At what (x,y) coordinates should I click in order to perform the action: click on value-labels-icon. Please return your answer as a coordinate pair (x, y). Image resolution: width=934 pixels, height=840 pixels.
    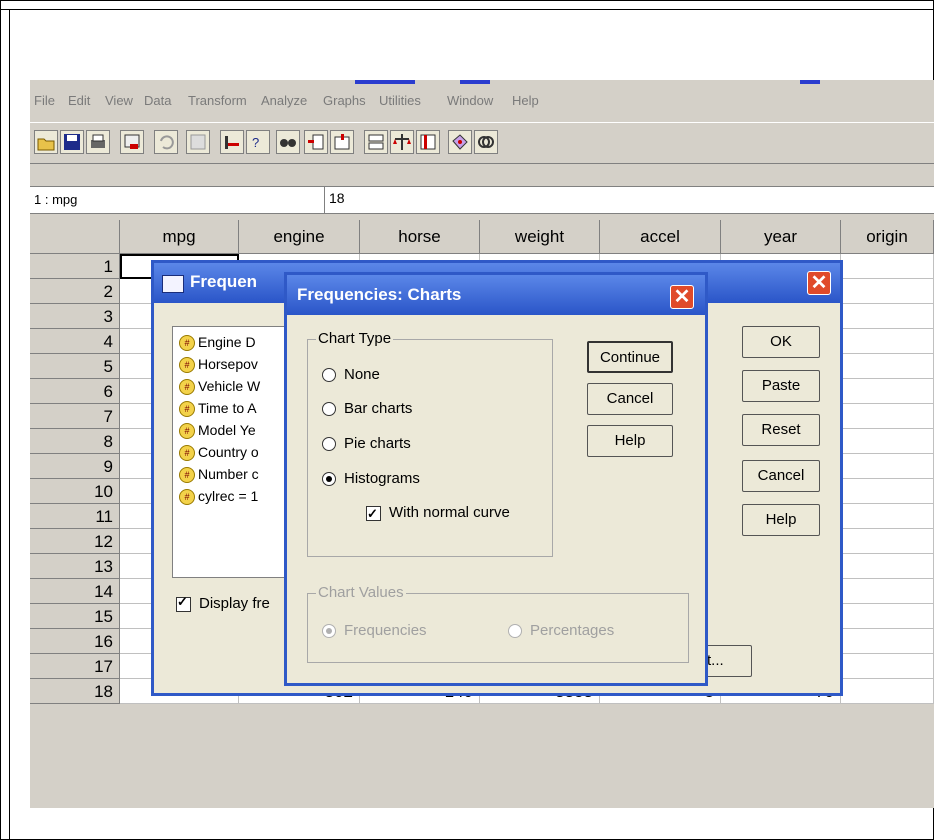
    Looking at the image, I should click on (460, 142).